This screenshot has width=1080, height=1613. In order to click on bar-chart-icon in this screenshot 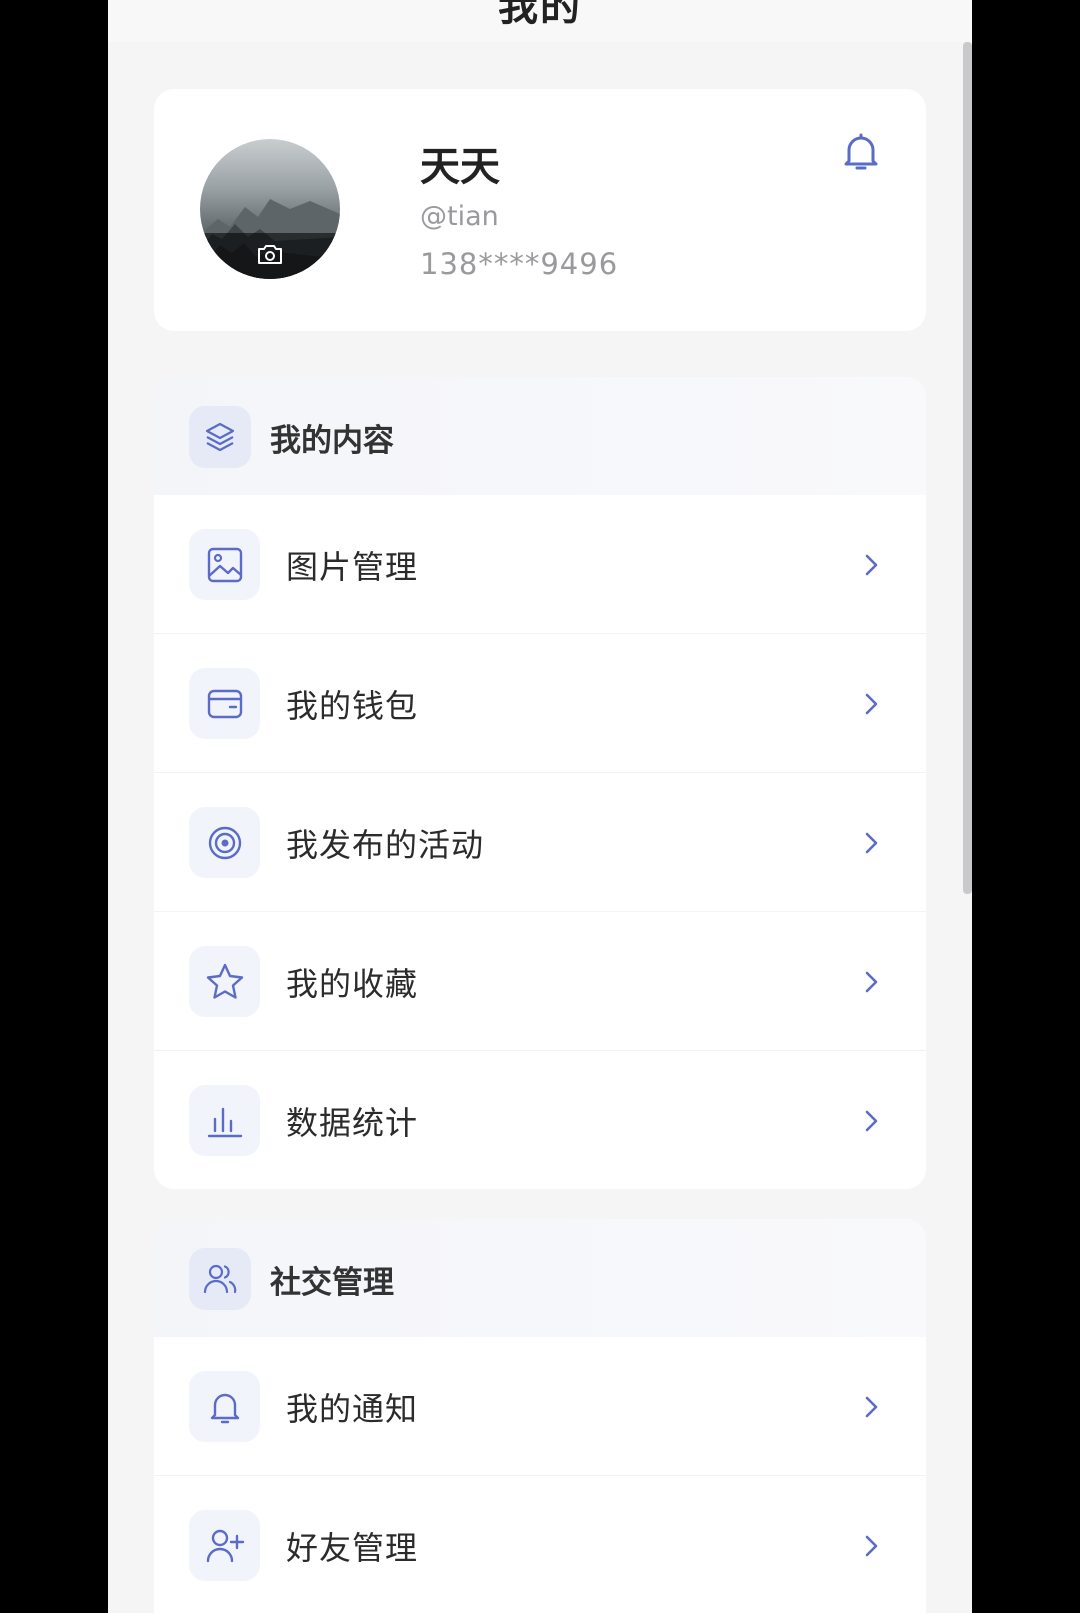, I will do `click(224, 1120)`.